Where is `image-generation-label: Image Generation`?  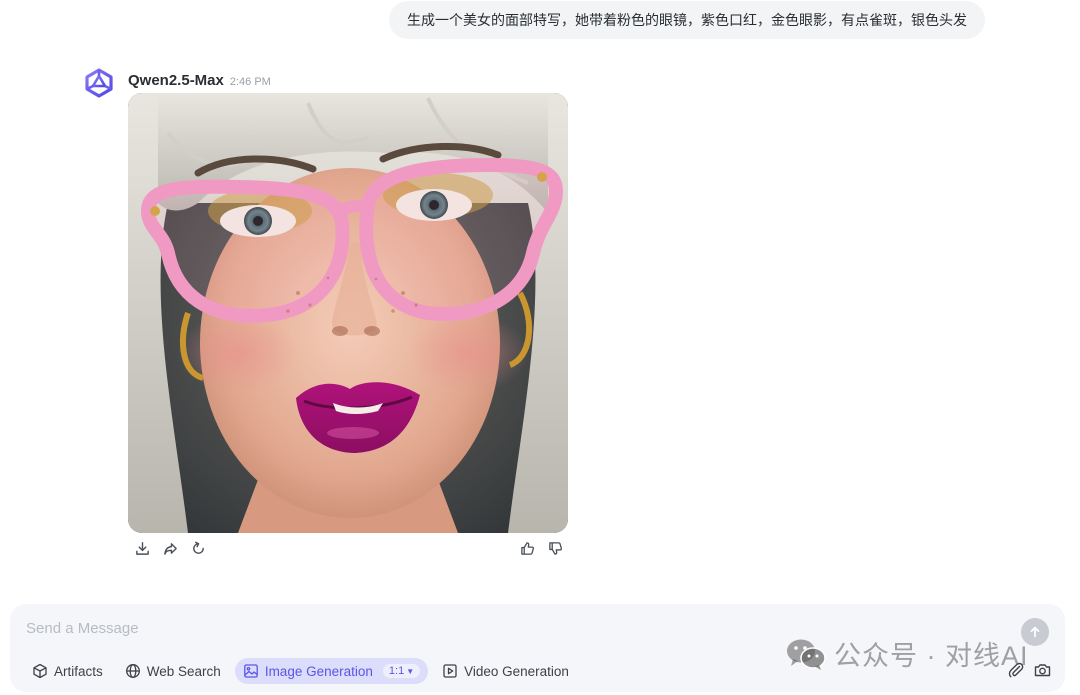 image-generation-label: Image Generation is located at coordinates (318, 671).